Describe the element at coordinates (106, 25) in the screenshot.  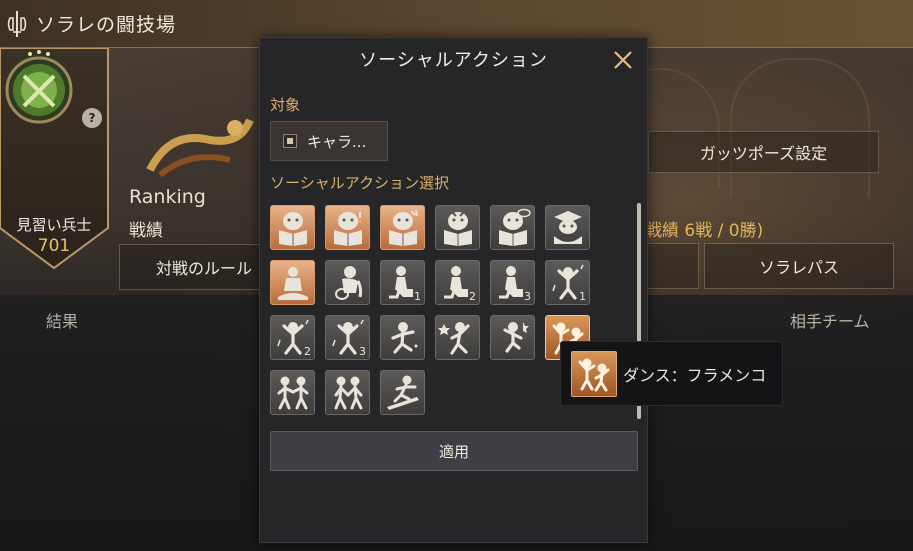
I see `window-title: ソラレの闘技場` at that location.